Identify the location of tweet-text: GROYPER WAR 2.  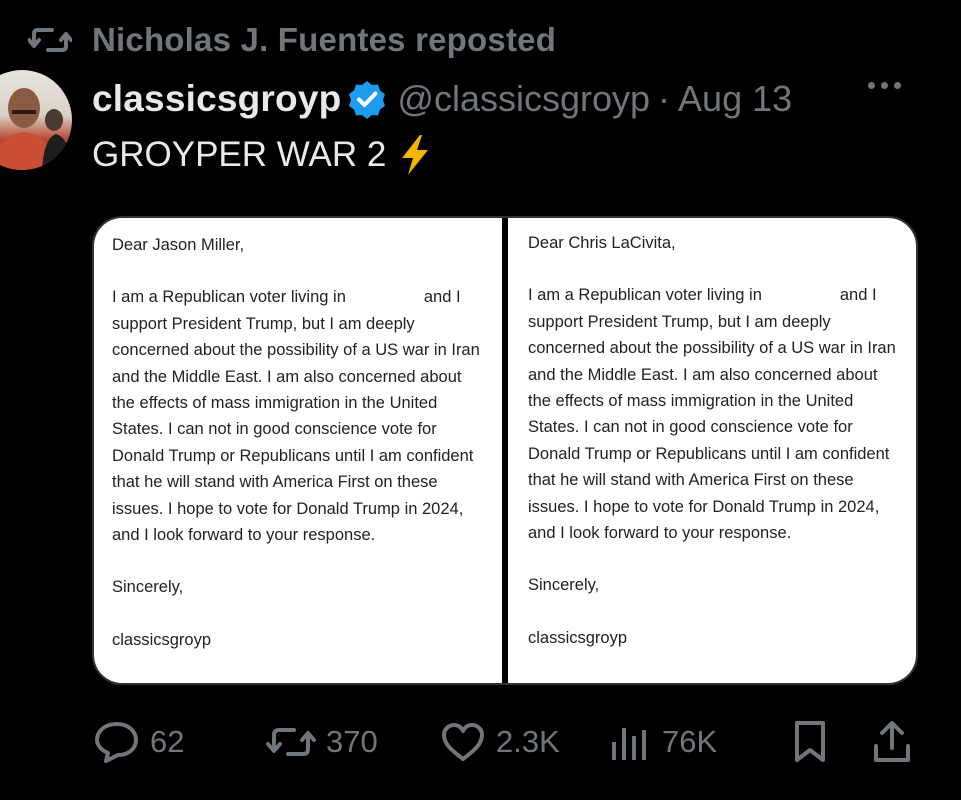
(262, 155).